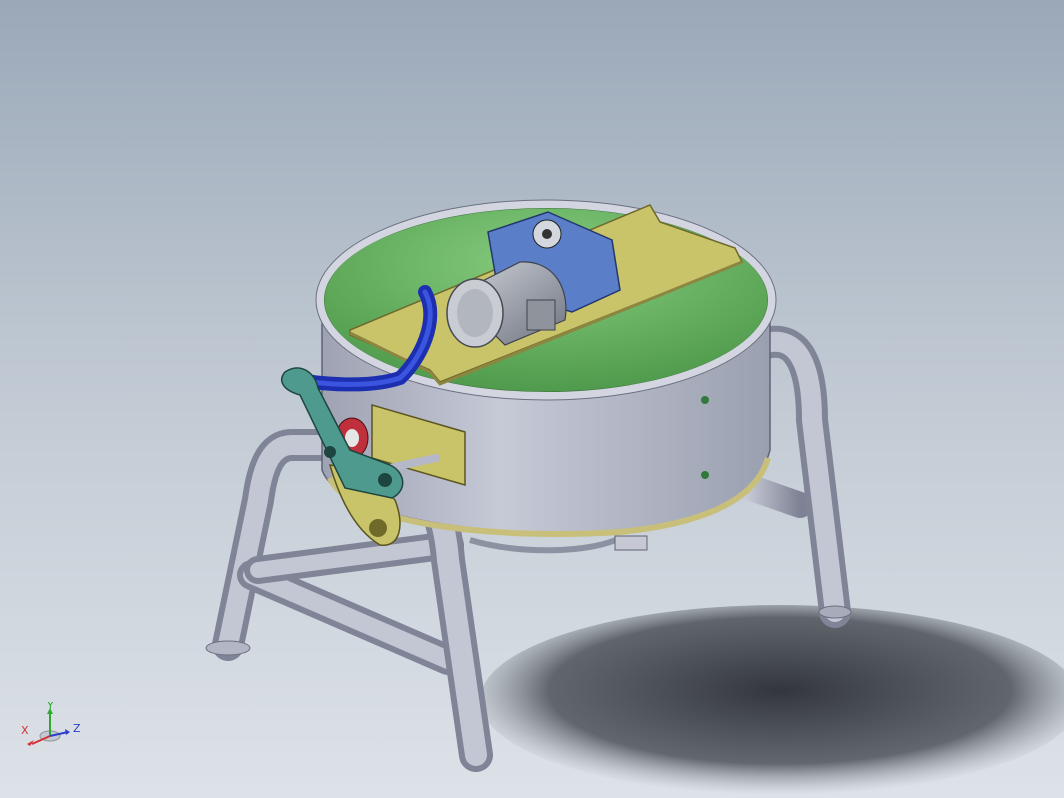  Describe the element at coordinates (25, 730) in the screenshot. I see `triad-x-label: X` at that location.